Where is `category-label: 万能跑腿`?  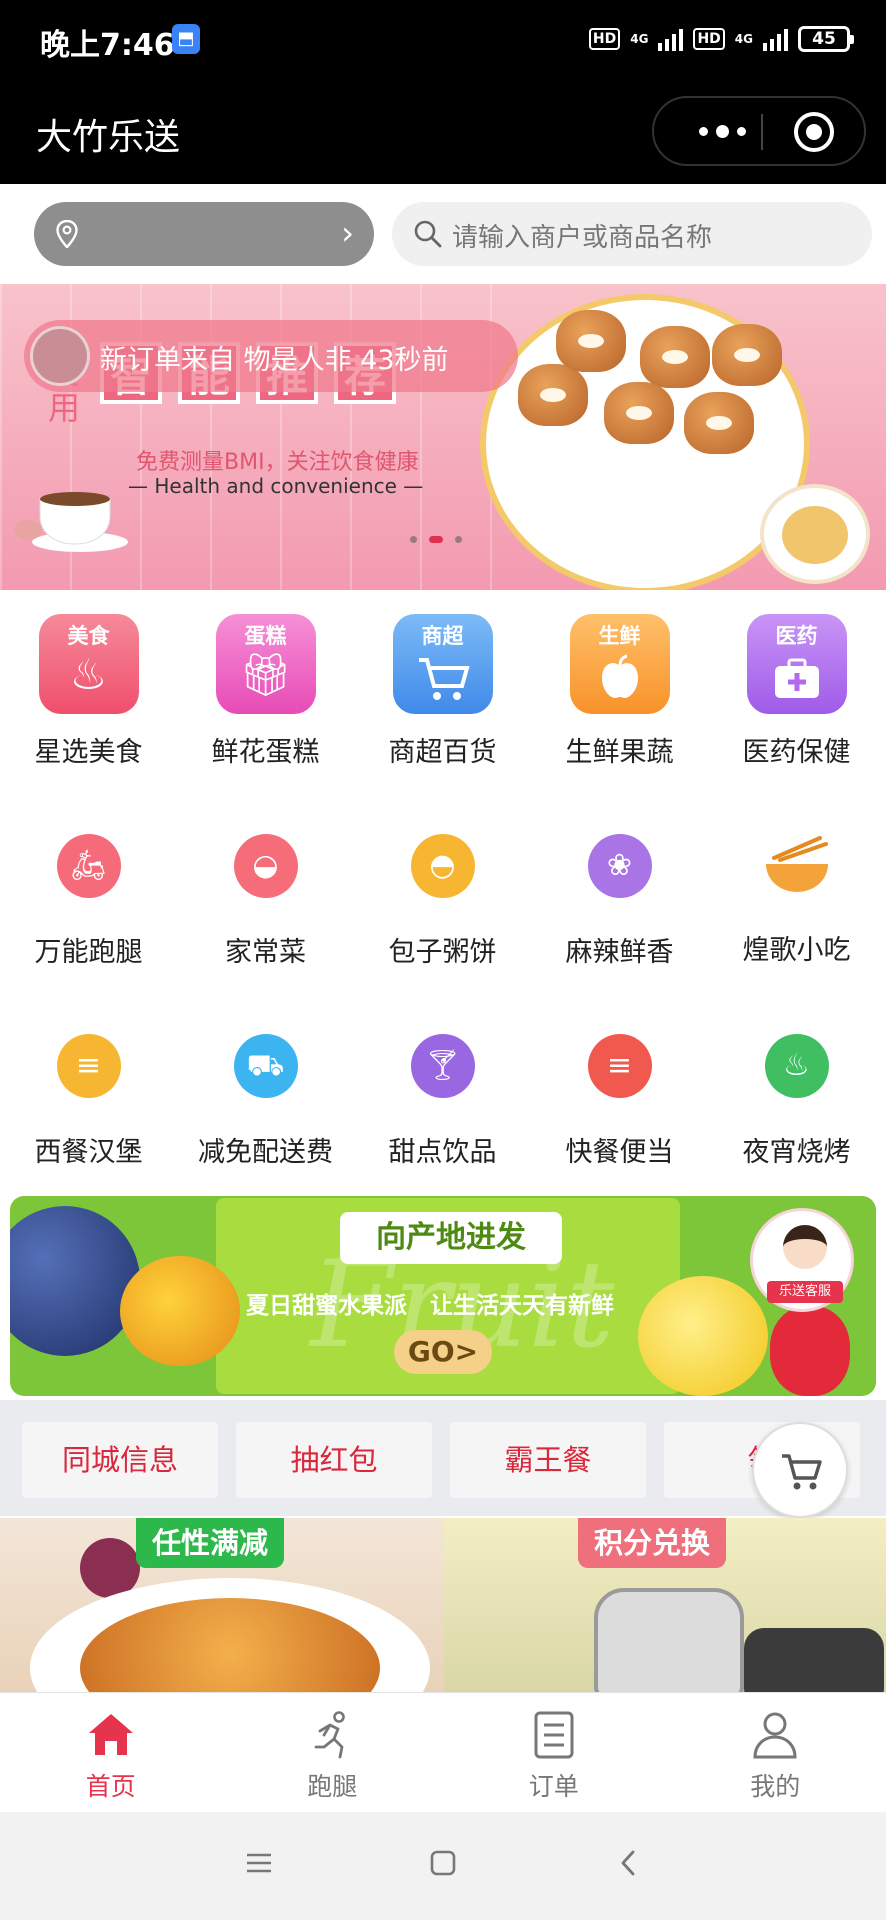 category-label: 万能跑腿 is located at coordinates (88, 952).